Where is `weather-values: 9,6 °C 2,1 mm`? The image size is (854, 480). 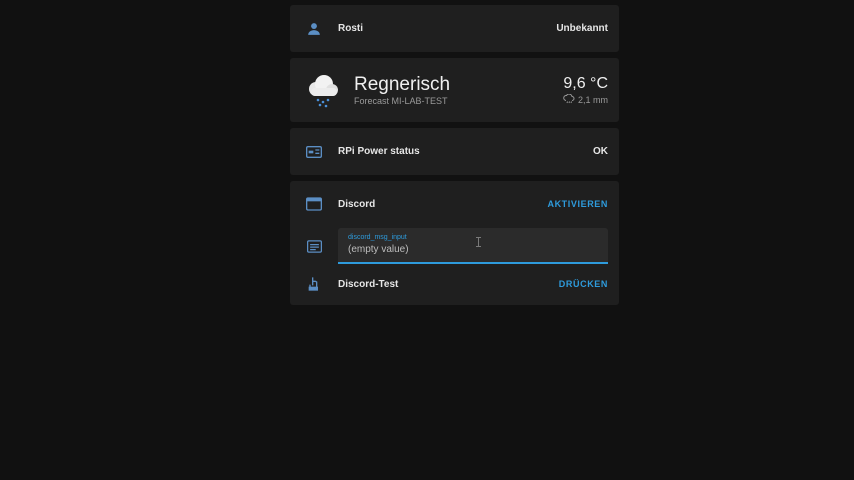
weather-values: 9,6 °C 2,1 mm is located at coordinates (585, 90).